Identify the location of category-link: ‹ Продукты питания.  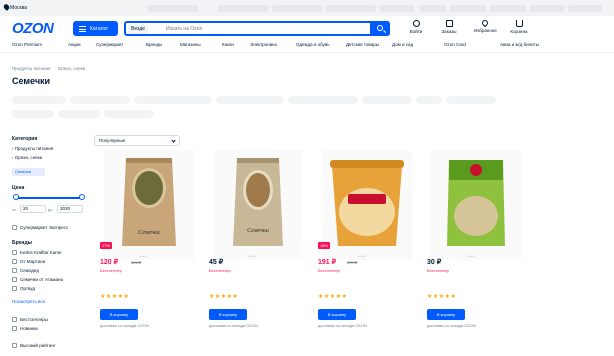
(32, 148).